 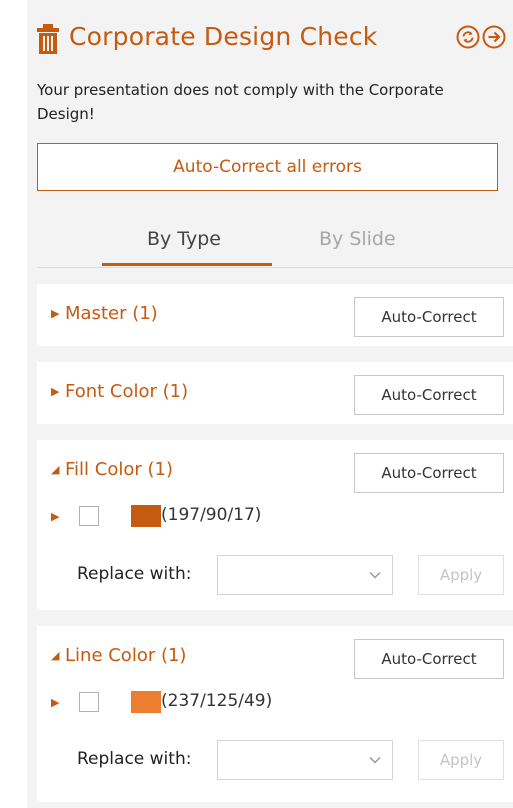 I want to click on section-line-color-header: ◢ Line Color (1), so click(x=118, y=655).